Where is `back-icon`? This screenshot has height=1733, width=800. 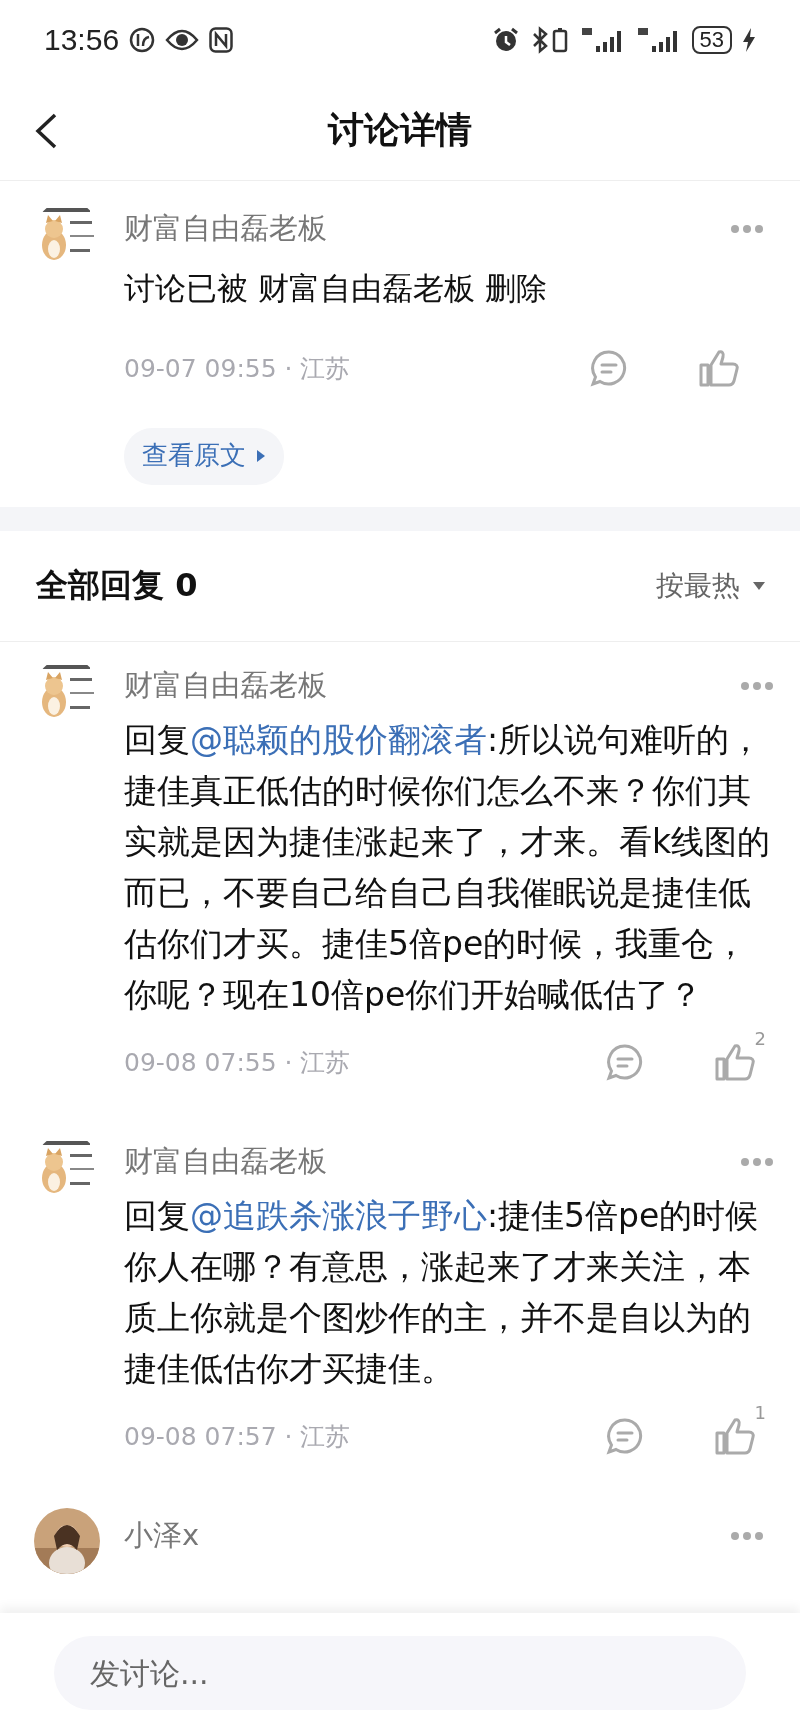
back-icon is located at coordinates (46, 131).